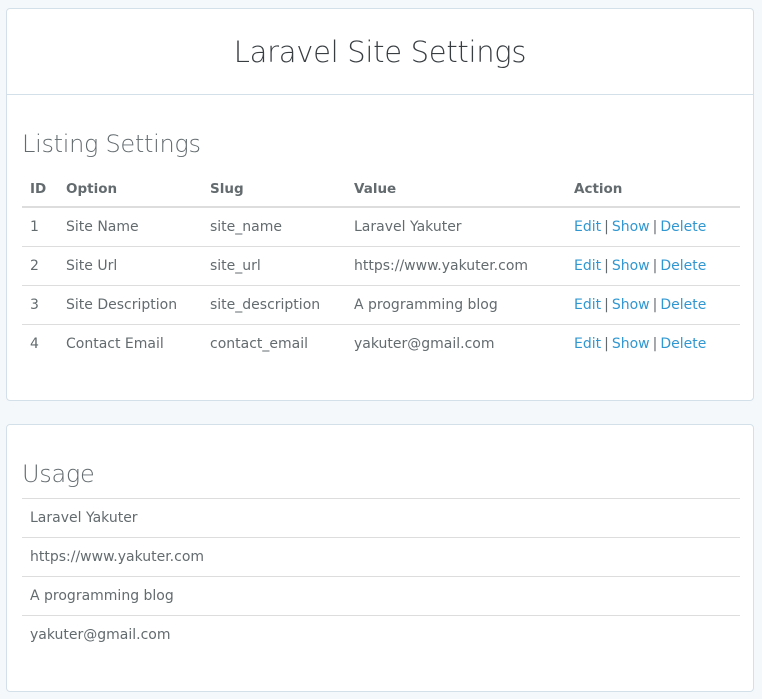 The image size is (762, 699). Describe the element at coordinates (130, 305) in the screenshot. I see `cell-option: Site Description` at that location.